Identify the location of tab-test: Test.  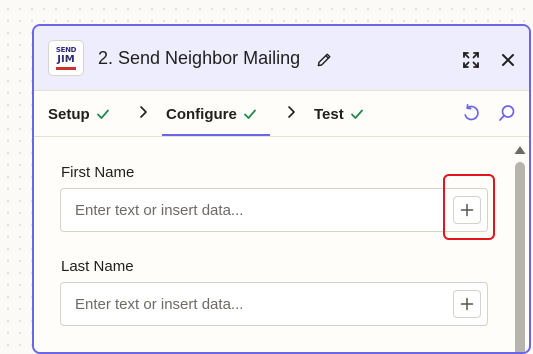
(339, 114).